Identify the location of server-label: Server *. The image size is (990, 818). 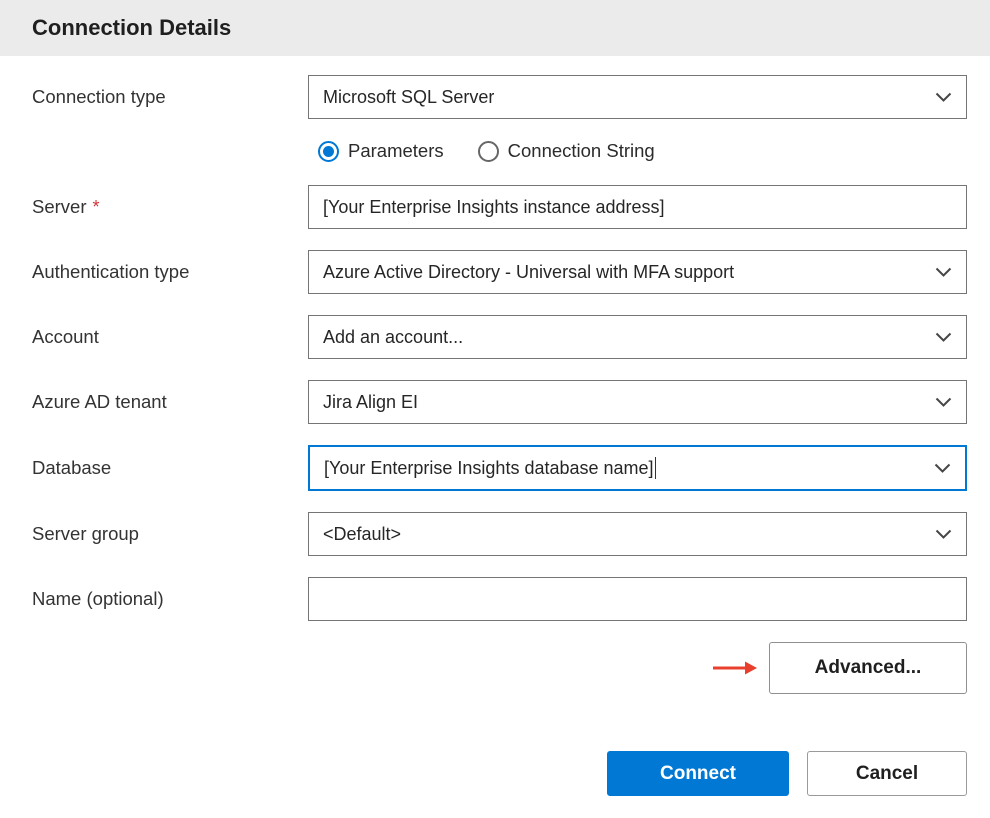
(66, 206).